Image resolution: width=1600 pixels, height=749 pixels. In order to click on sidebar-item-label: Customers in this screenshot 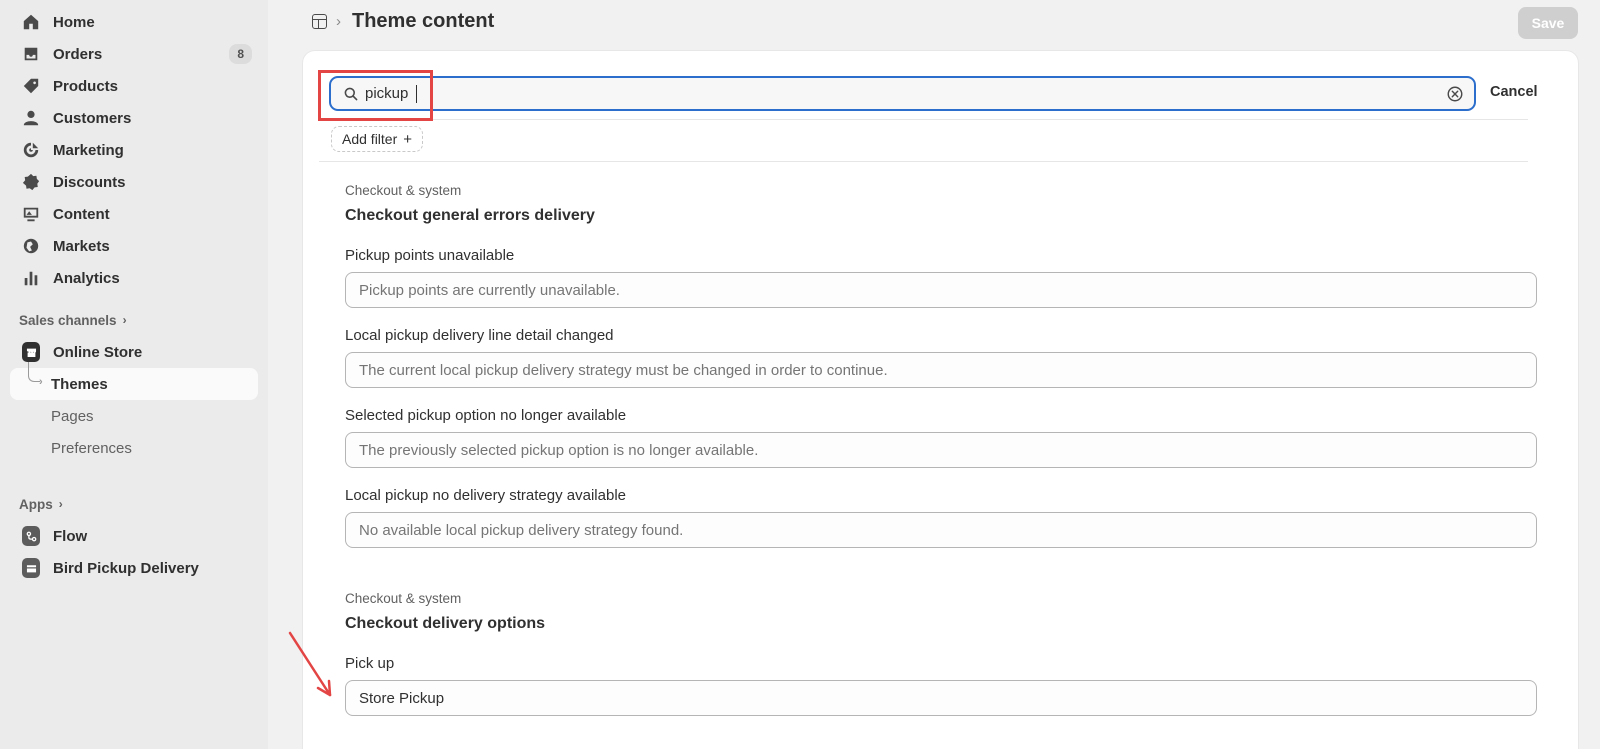, I will do `click(92, 118)`.